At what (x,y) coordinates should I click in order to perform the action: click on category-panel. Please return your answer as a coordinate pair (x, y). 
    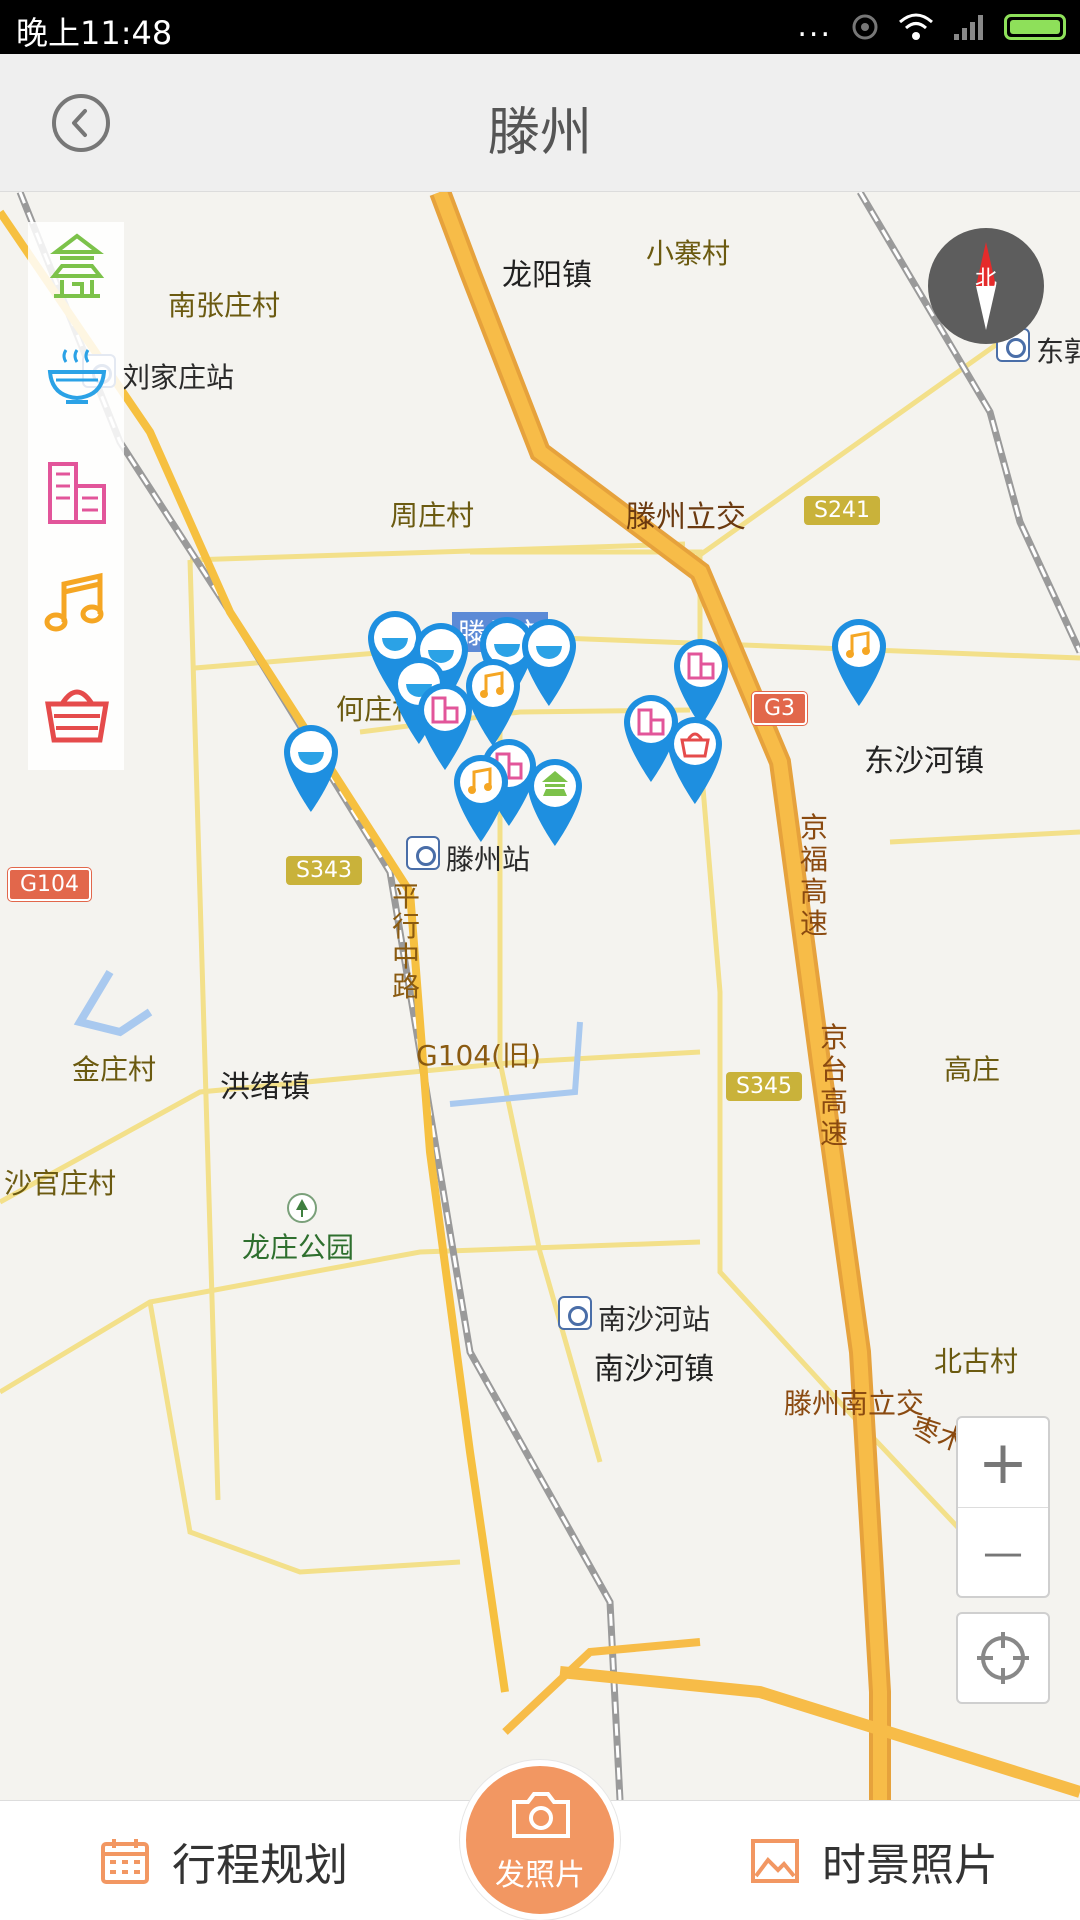
    Looking at the image, I should click on (76, 496).